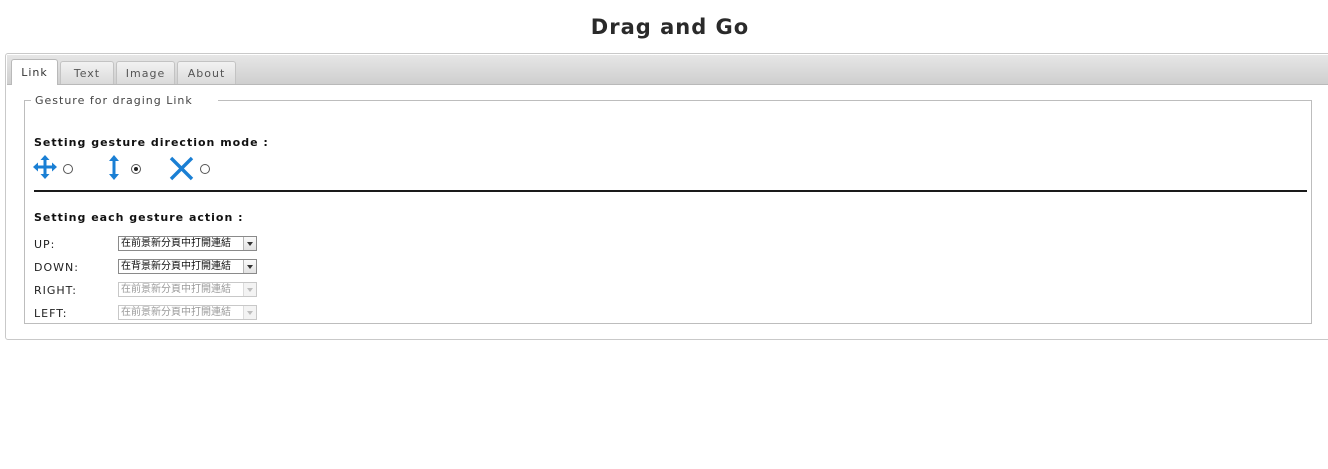  What do you see at coordinates (45, 167) in the screenshot?
I see `four-way-arrows-icon` at bounding box center [45, 167].